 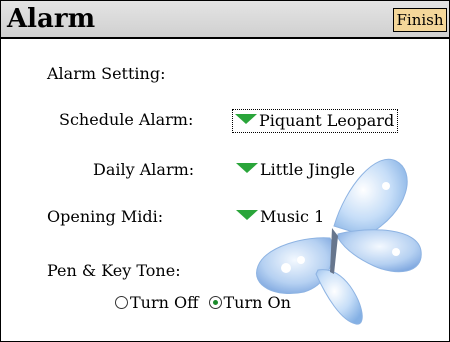 What do you see at coordinates (106, 73) in the screenshot?
I see `alarm-setting-heading: Alarm Setting:` at bounding box center [106, 73].